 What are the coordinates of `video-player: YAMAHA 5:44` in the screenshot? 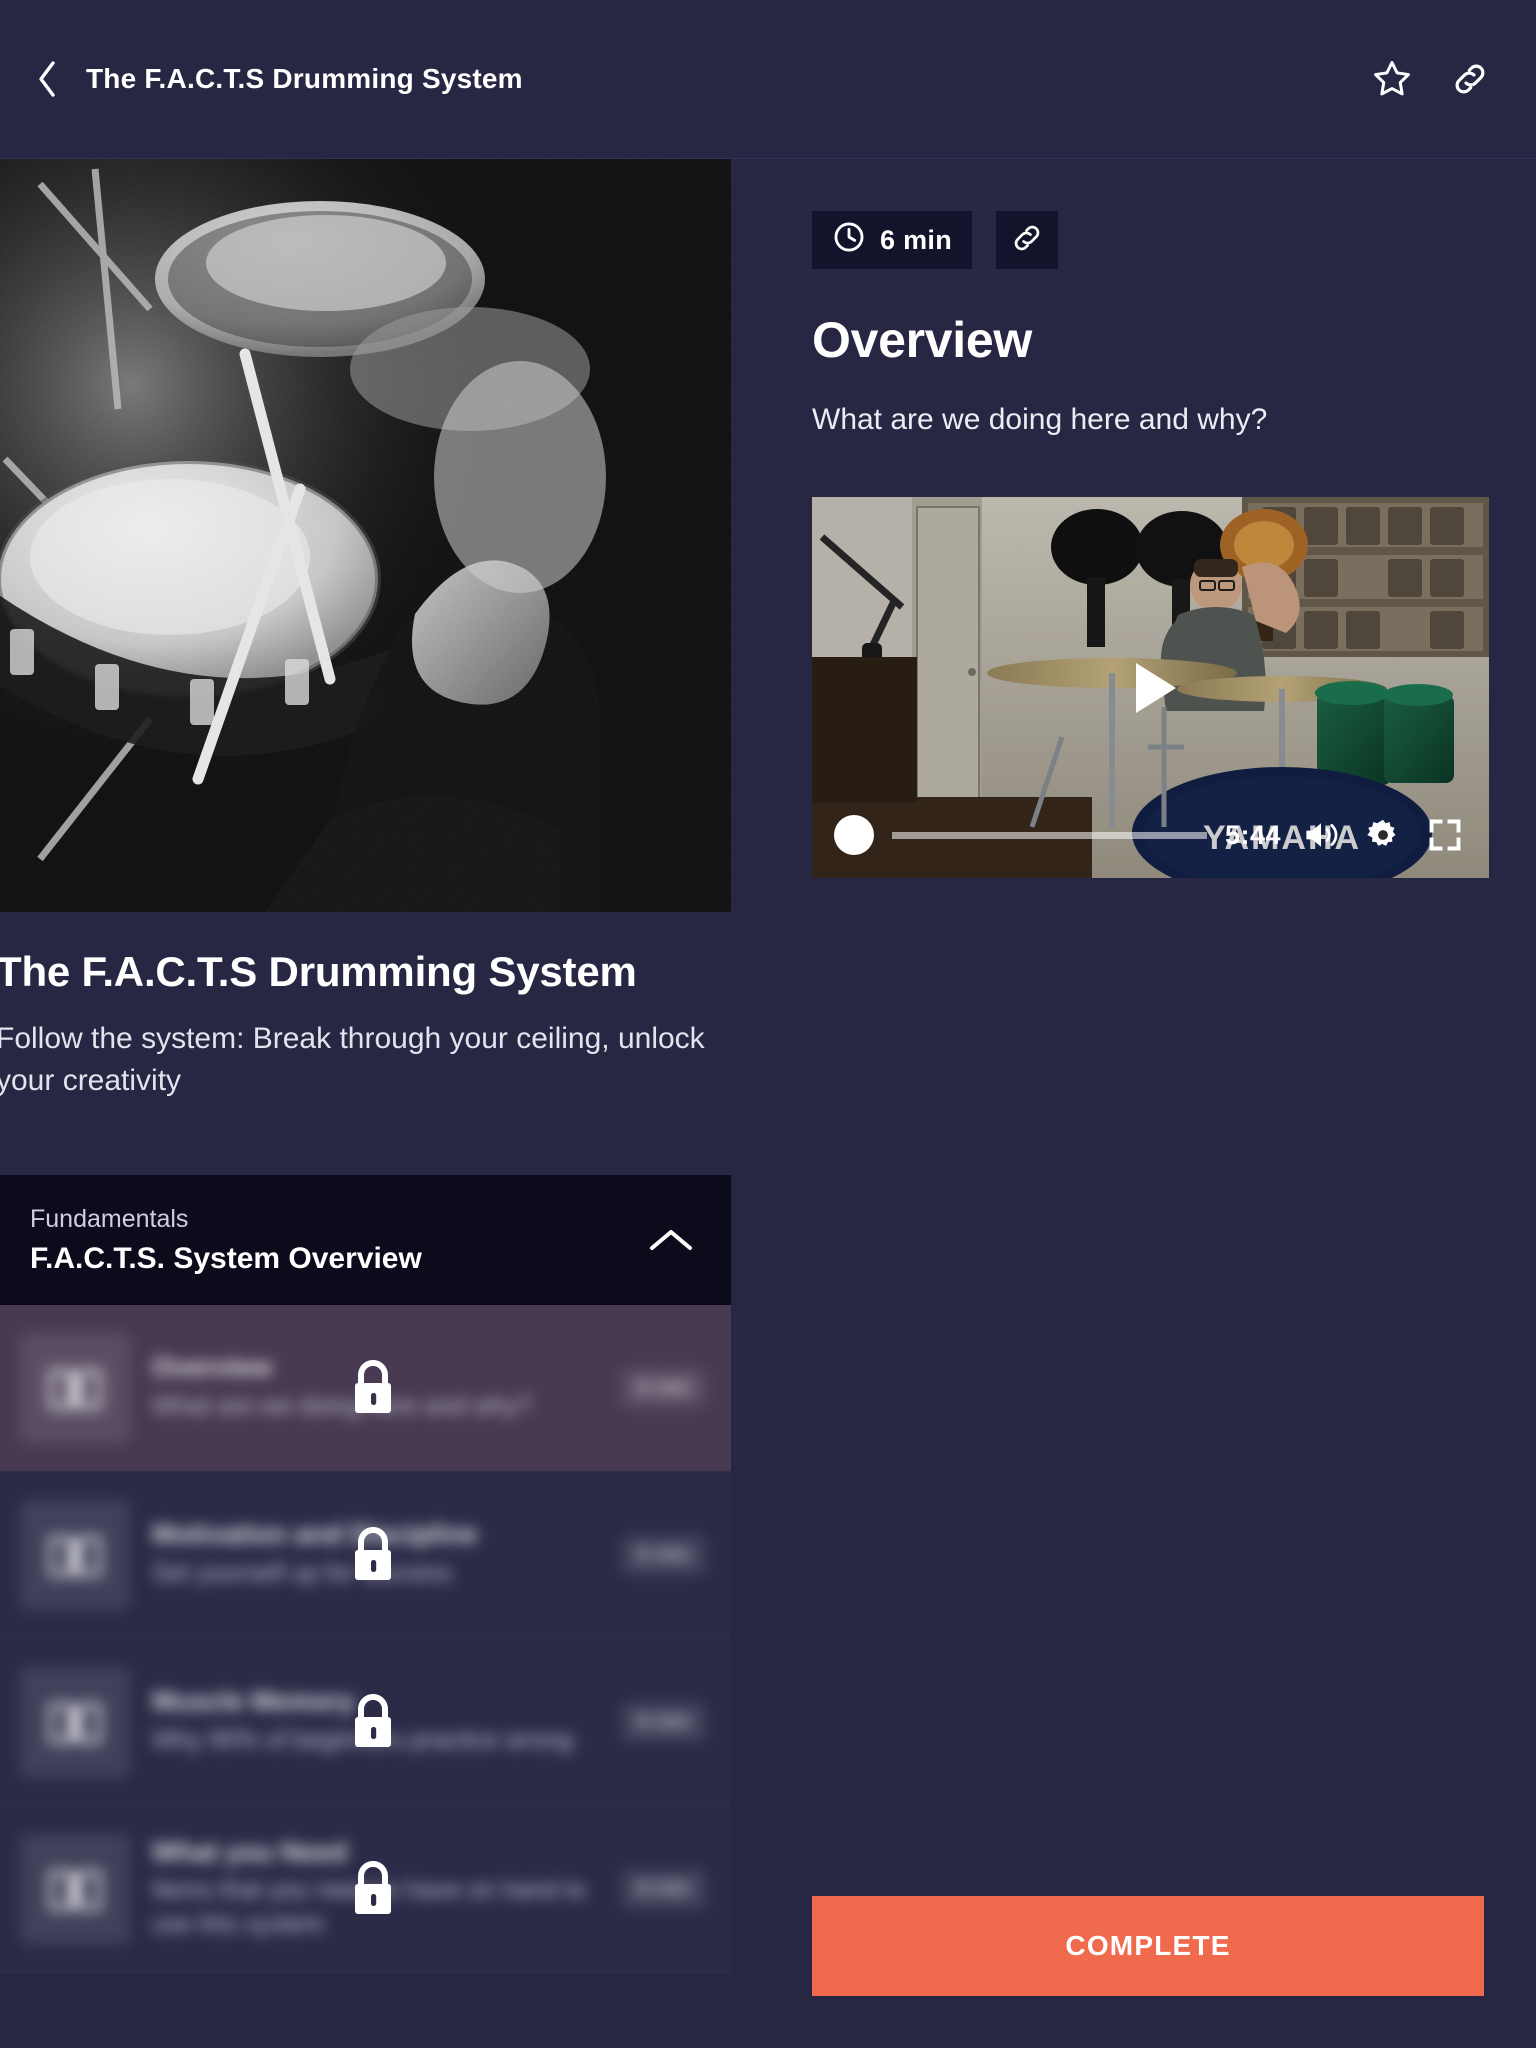 It's located at (1150, 687).